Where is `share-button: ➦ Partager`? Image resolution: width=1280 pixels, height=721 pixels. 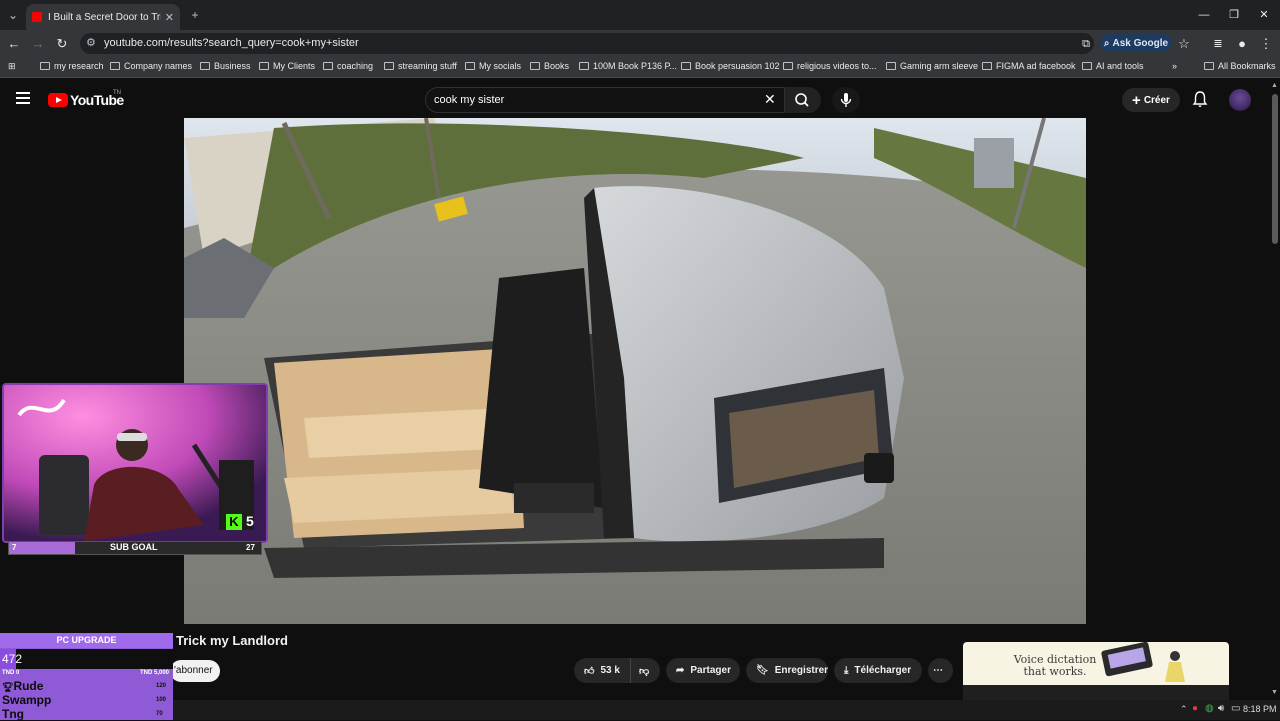
share-button: ➦ Partager is located at coordinates (703, 670).